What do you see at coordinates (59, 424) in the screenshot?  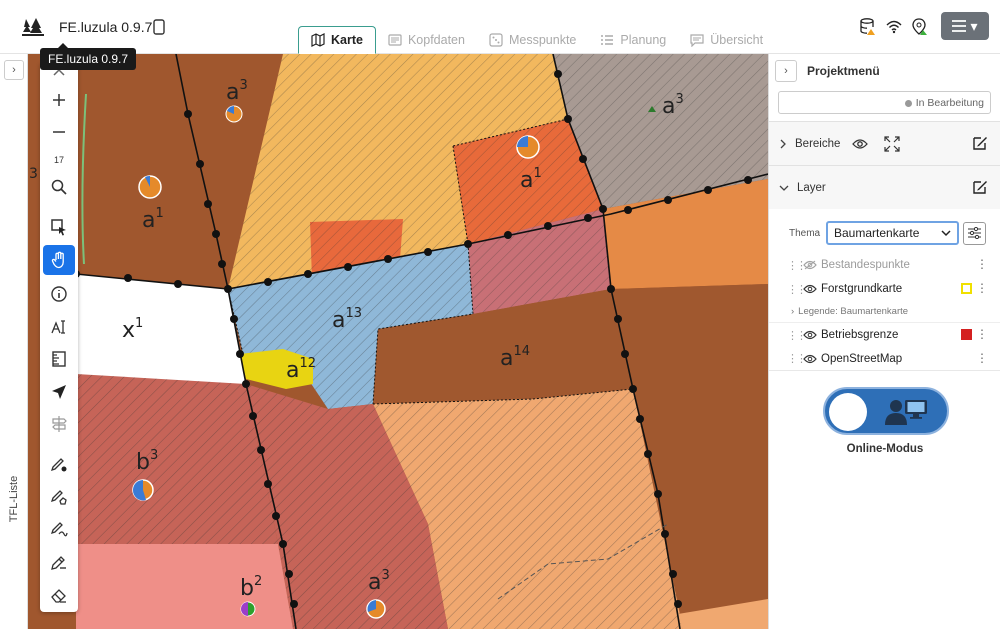 I see `signpost-button` at bounding box center [59, 424].